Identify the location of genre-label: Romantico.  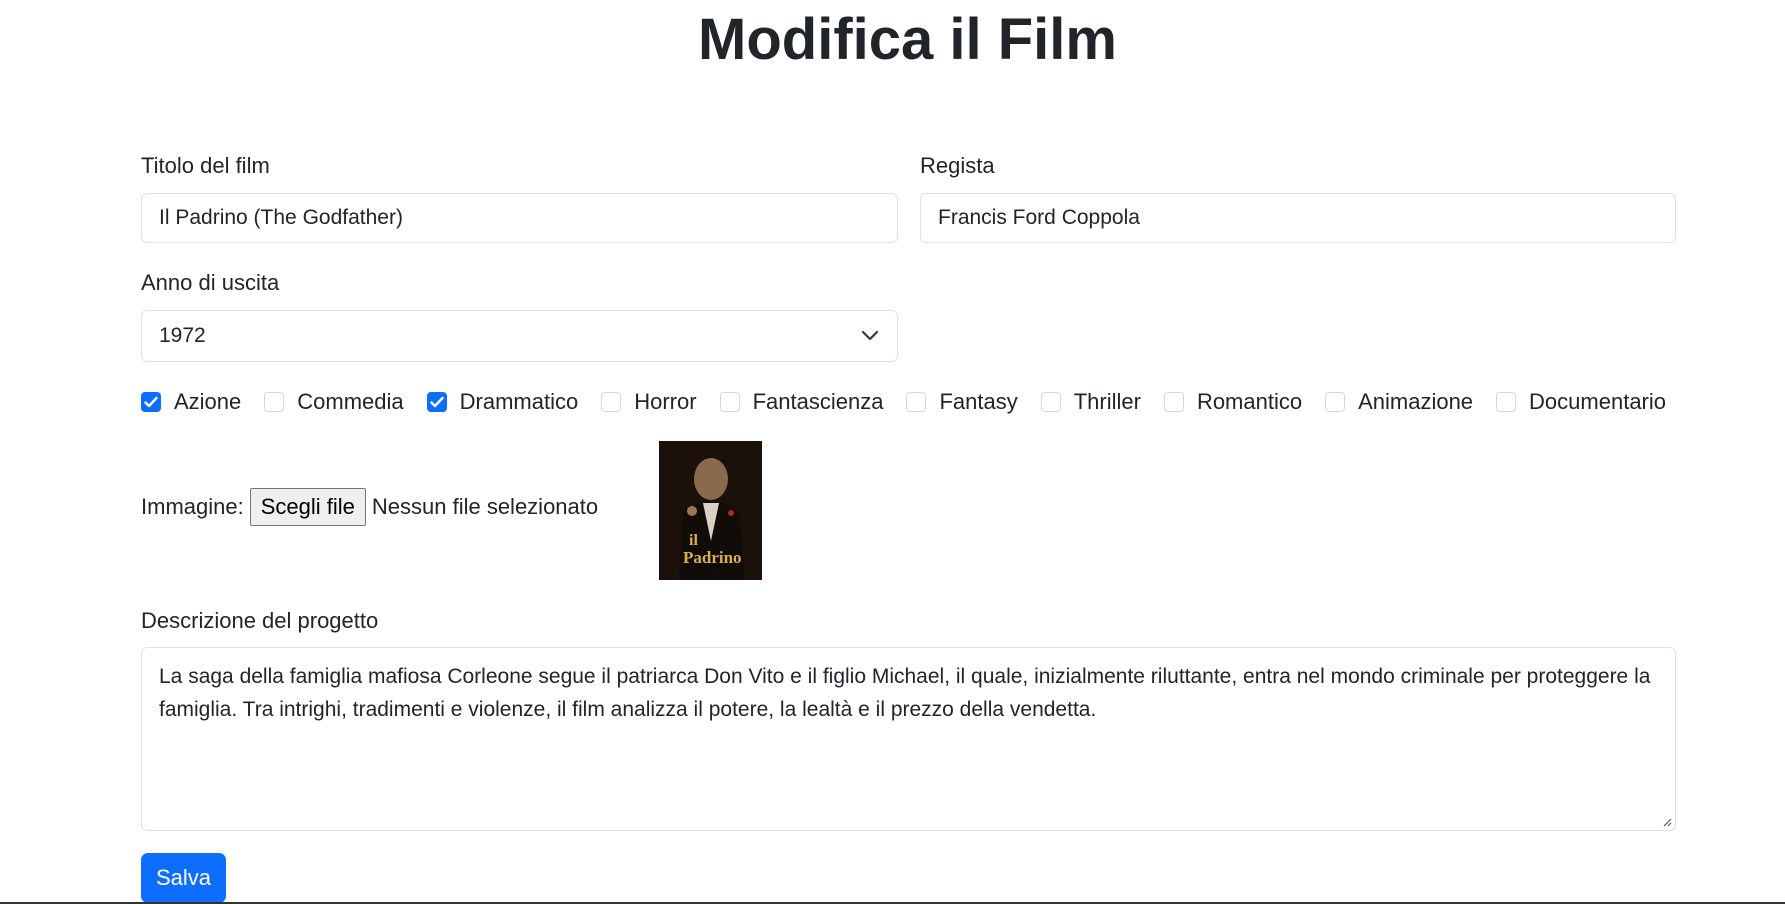
(1249, 401).